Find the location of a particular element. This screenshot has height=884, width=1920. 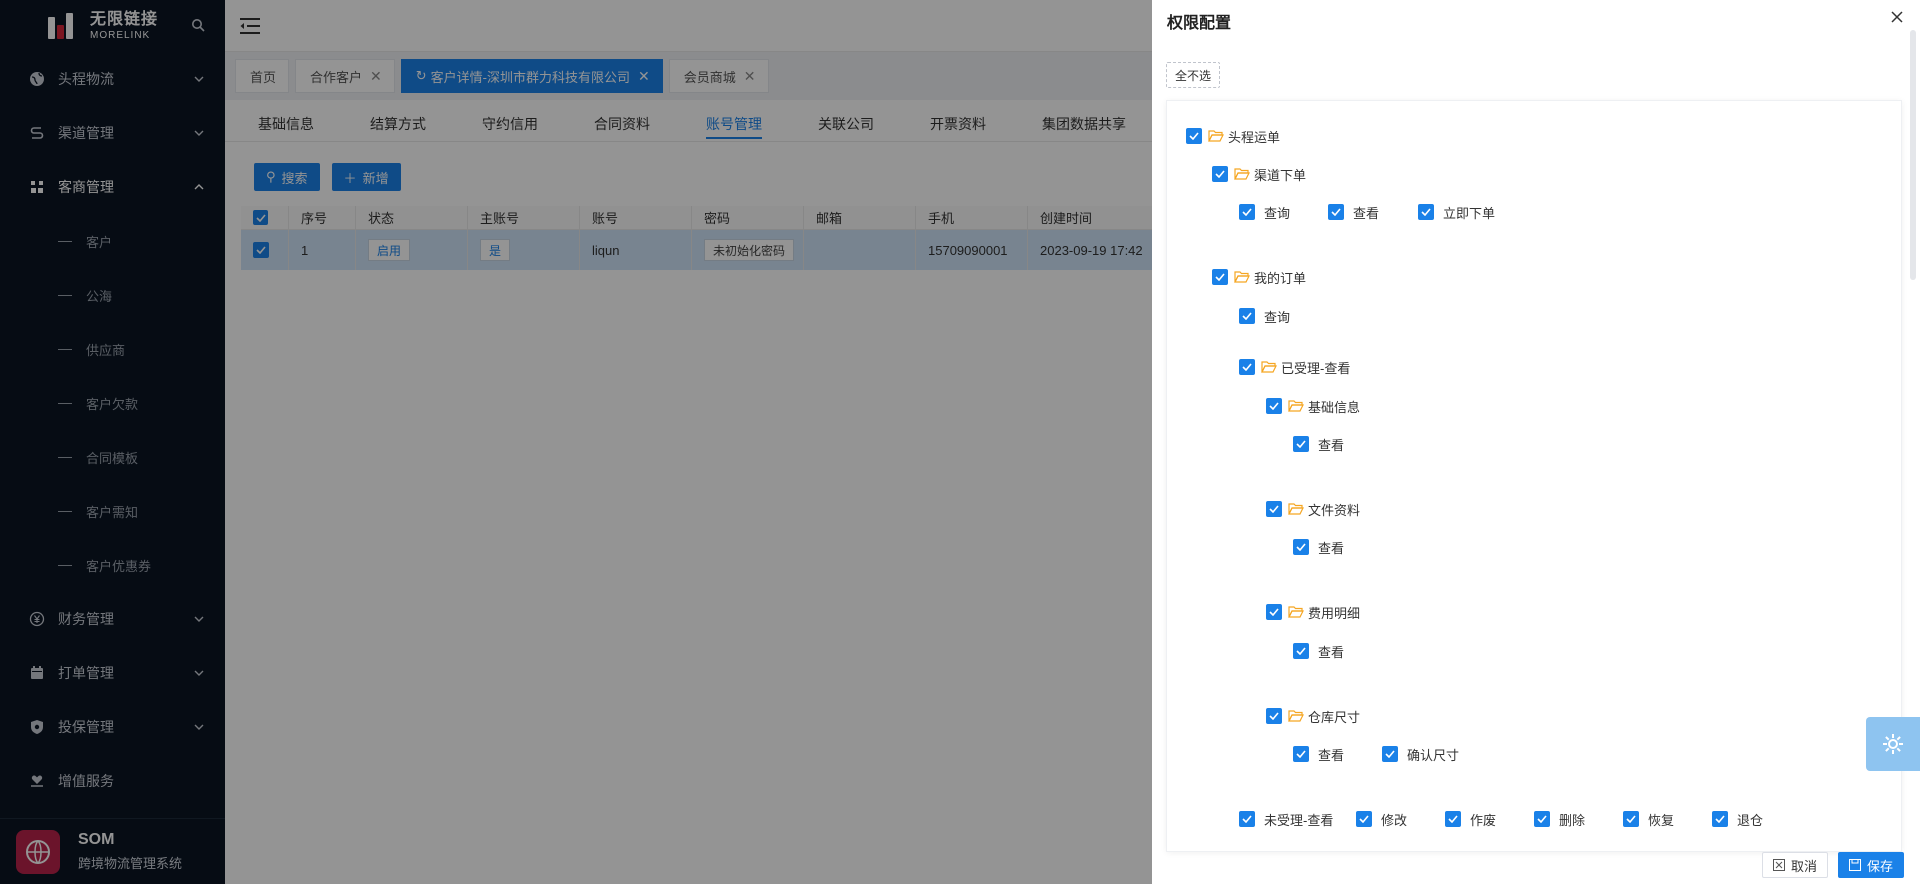

cancel-button: 取消 is located at coordinates (1794, 865).